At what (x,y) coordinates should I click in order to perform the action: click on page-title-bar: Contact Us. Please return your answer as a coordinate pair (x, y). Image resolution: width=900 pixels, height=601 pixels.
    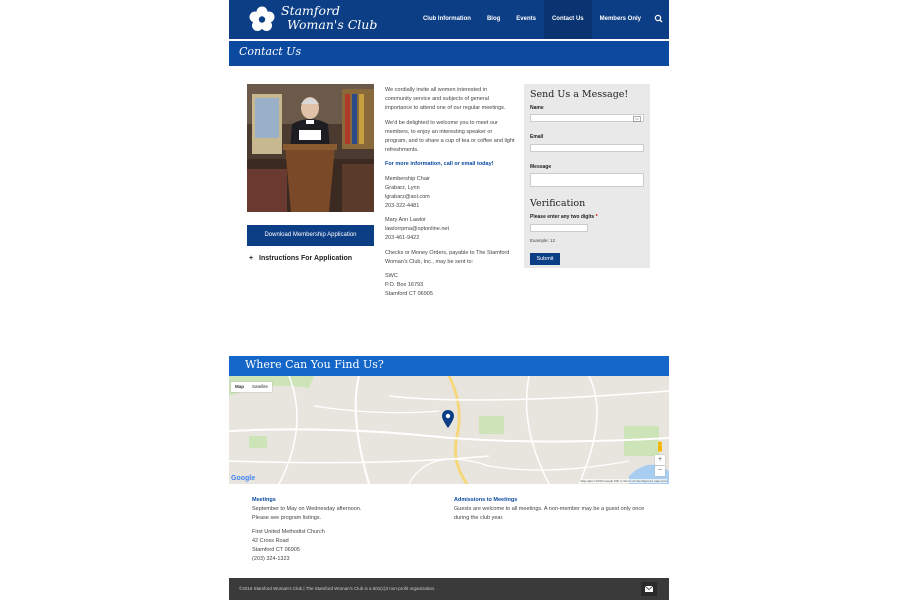
    Looking at the image, I should click on (449, 53).